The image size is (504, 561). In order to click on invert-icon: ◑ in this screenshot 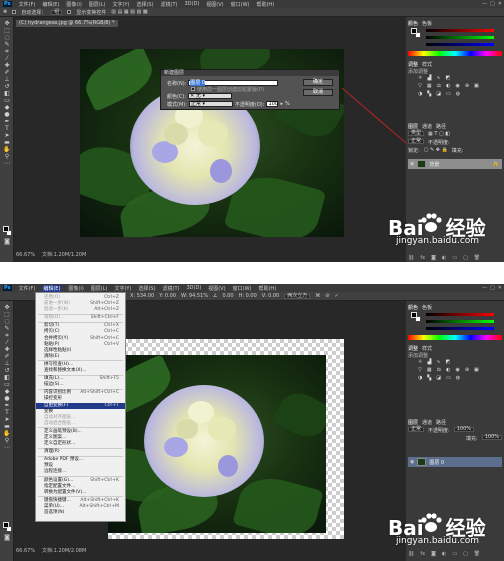, I will do `click(420, 94)`.